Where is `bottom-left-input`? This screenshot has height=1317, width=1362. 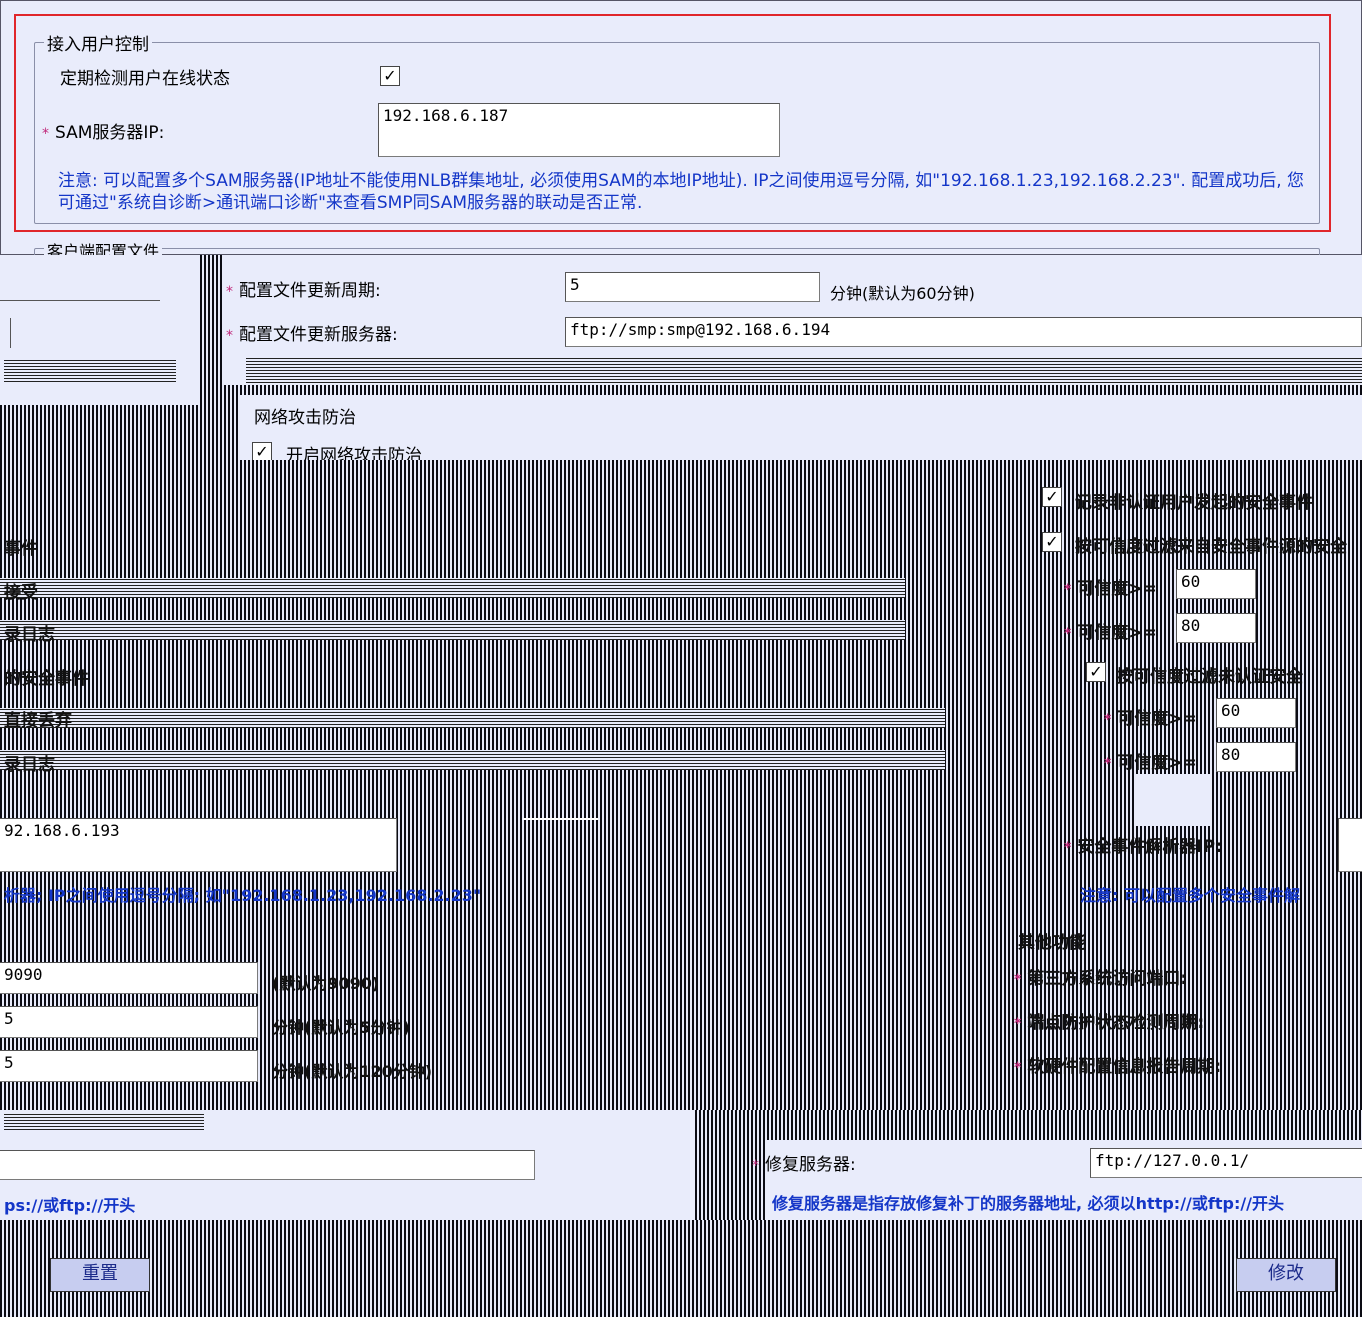 bottom-left-input is located at coordinates (267, 1165).